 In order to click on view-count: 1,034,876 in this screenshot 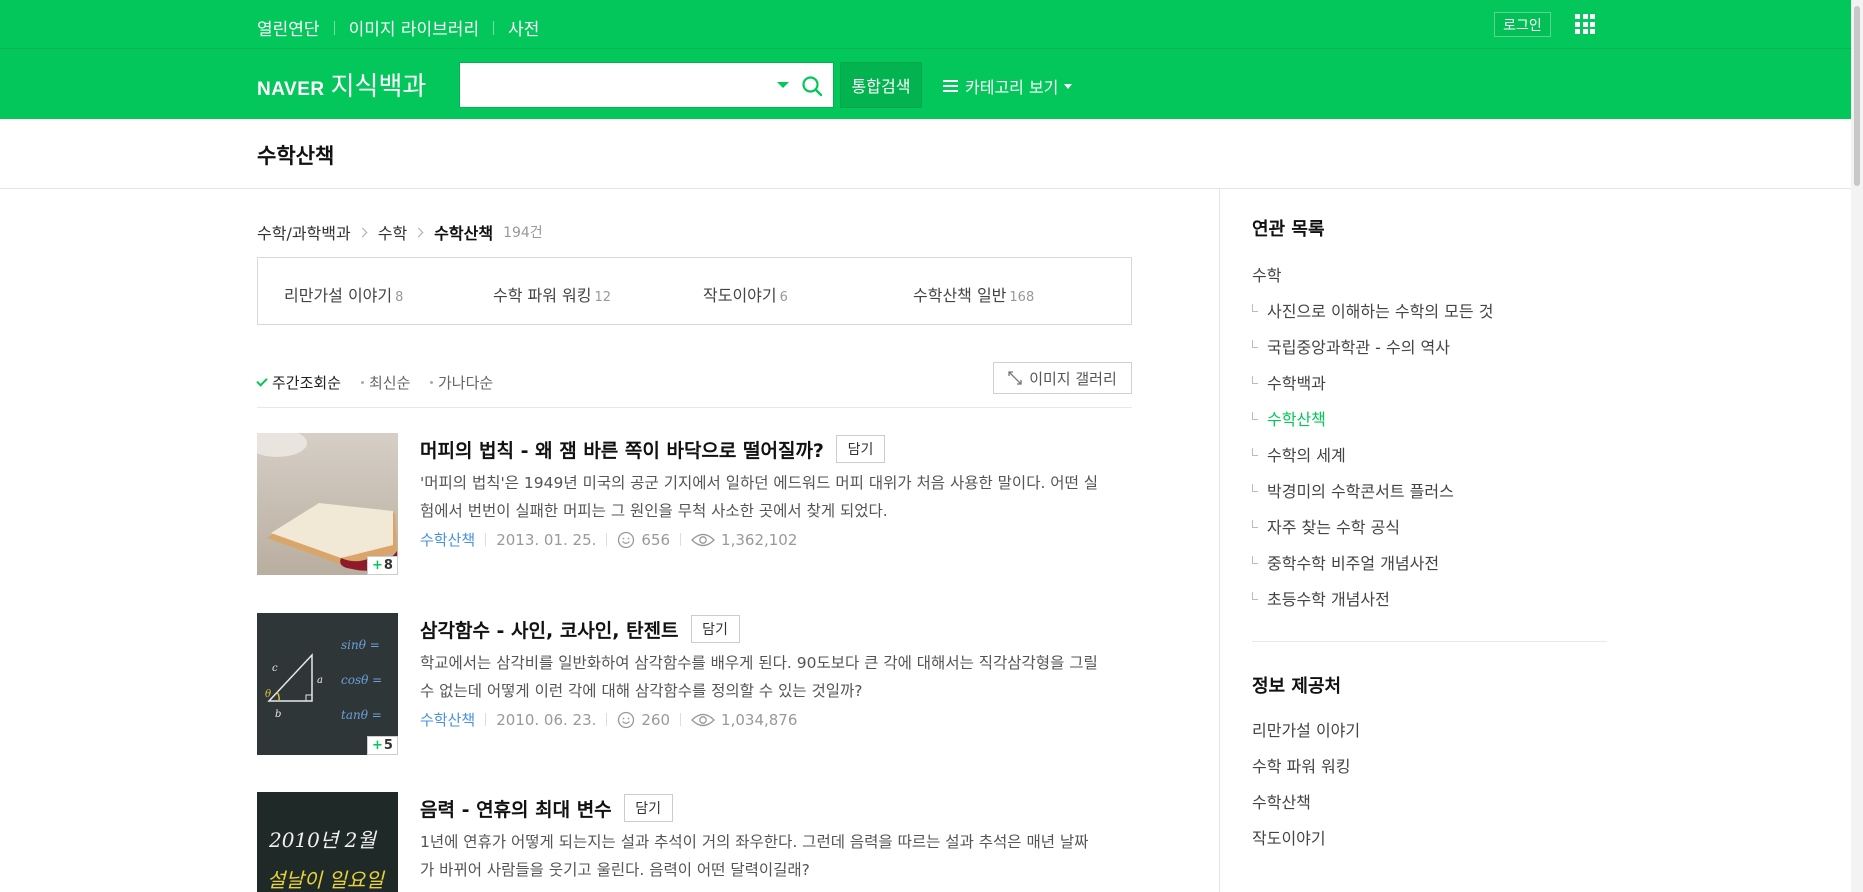, I will do `click(759, 719)`.